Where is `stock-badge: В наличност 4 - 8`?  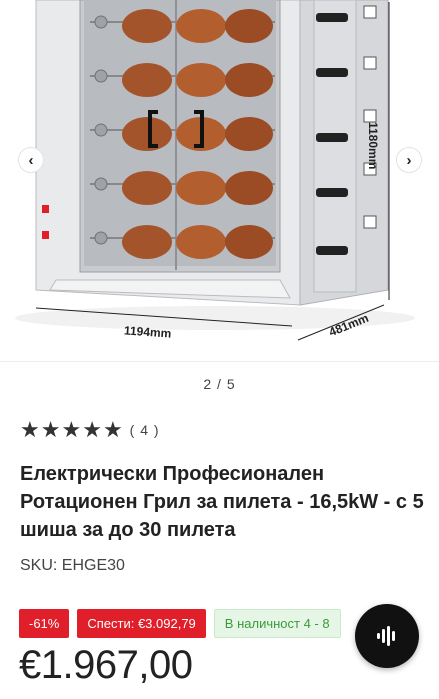
stock-badge: В наличност 4 - 8 is located at coordinates (277, 623).